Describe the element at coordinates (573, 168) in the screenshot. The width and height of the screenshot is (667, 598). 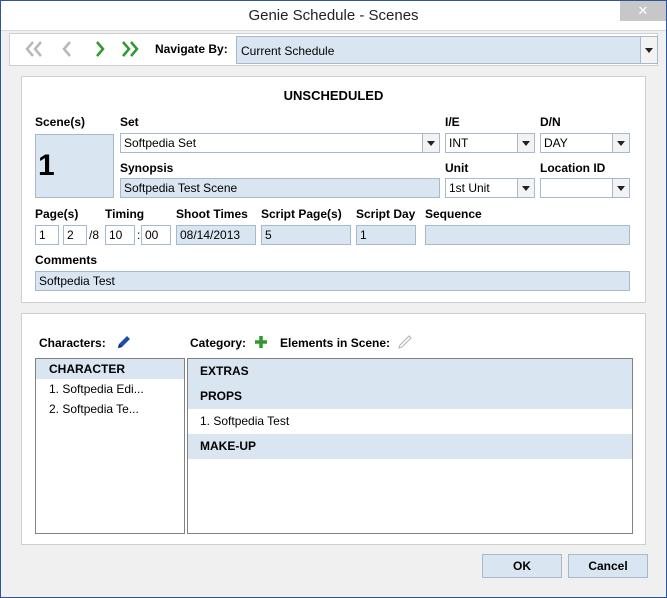
I see `location-id-label: Location ID` at that location.